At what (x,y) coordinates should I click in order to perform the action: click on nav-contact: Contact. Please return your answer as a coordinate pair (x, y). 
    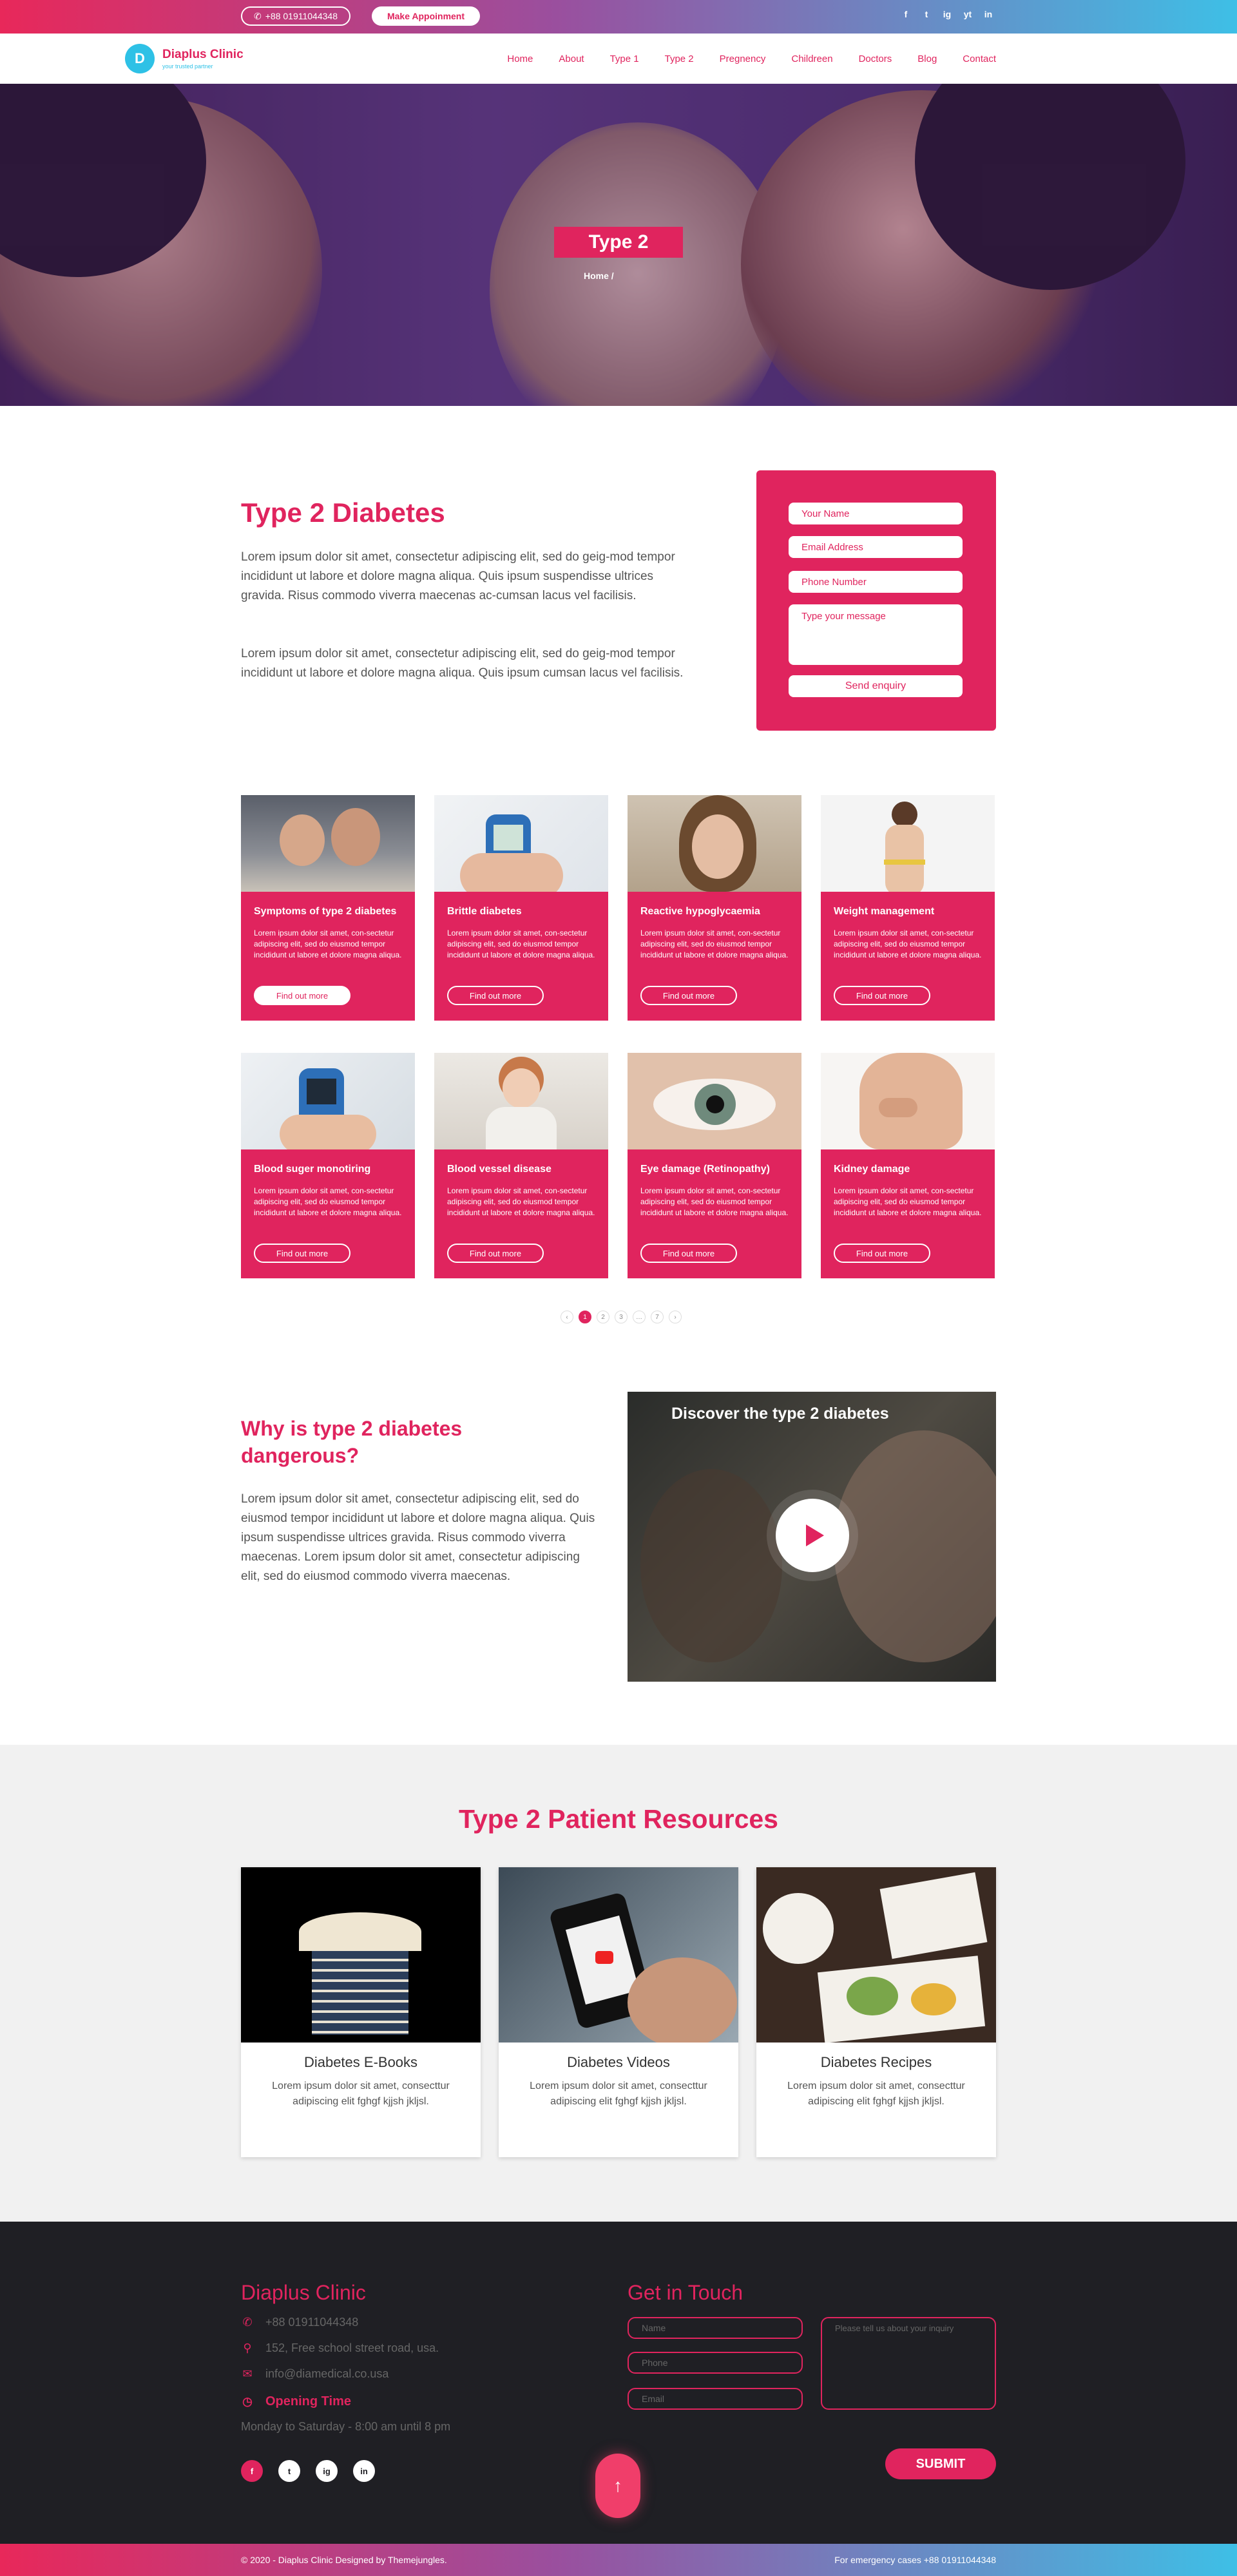
    Looking at the image, I should click on (979, 58).